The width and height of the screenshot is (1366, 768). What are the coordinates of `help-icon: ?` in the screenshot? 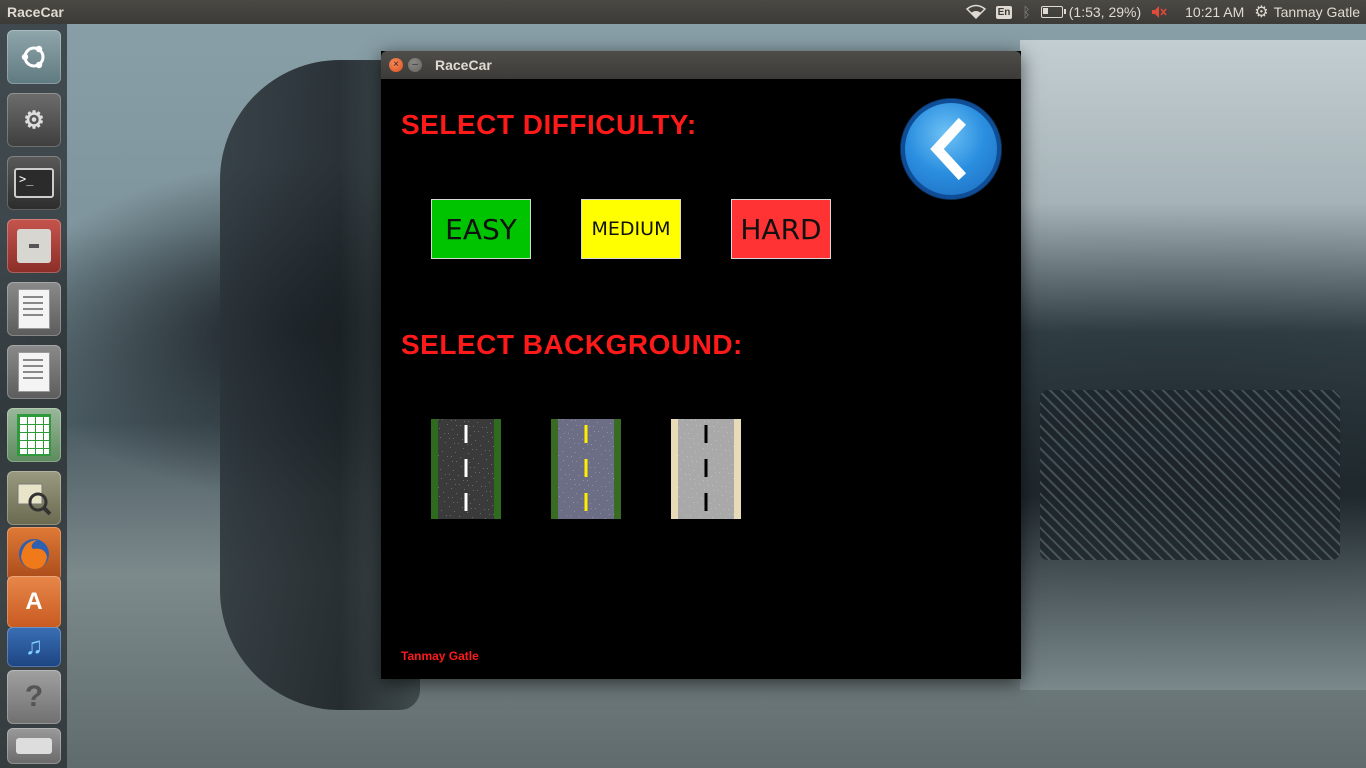 It's located at (34, 697).